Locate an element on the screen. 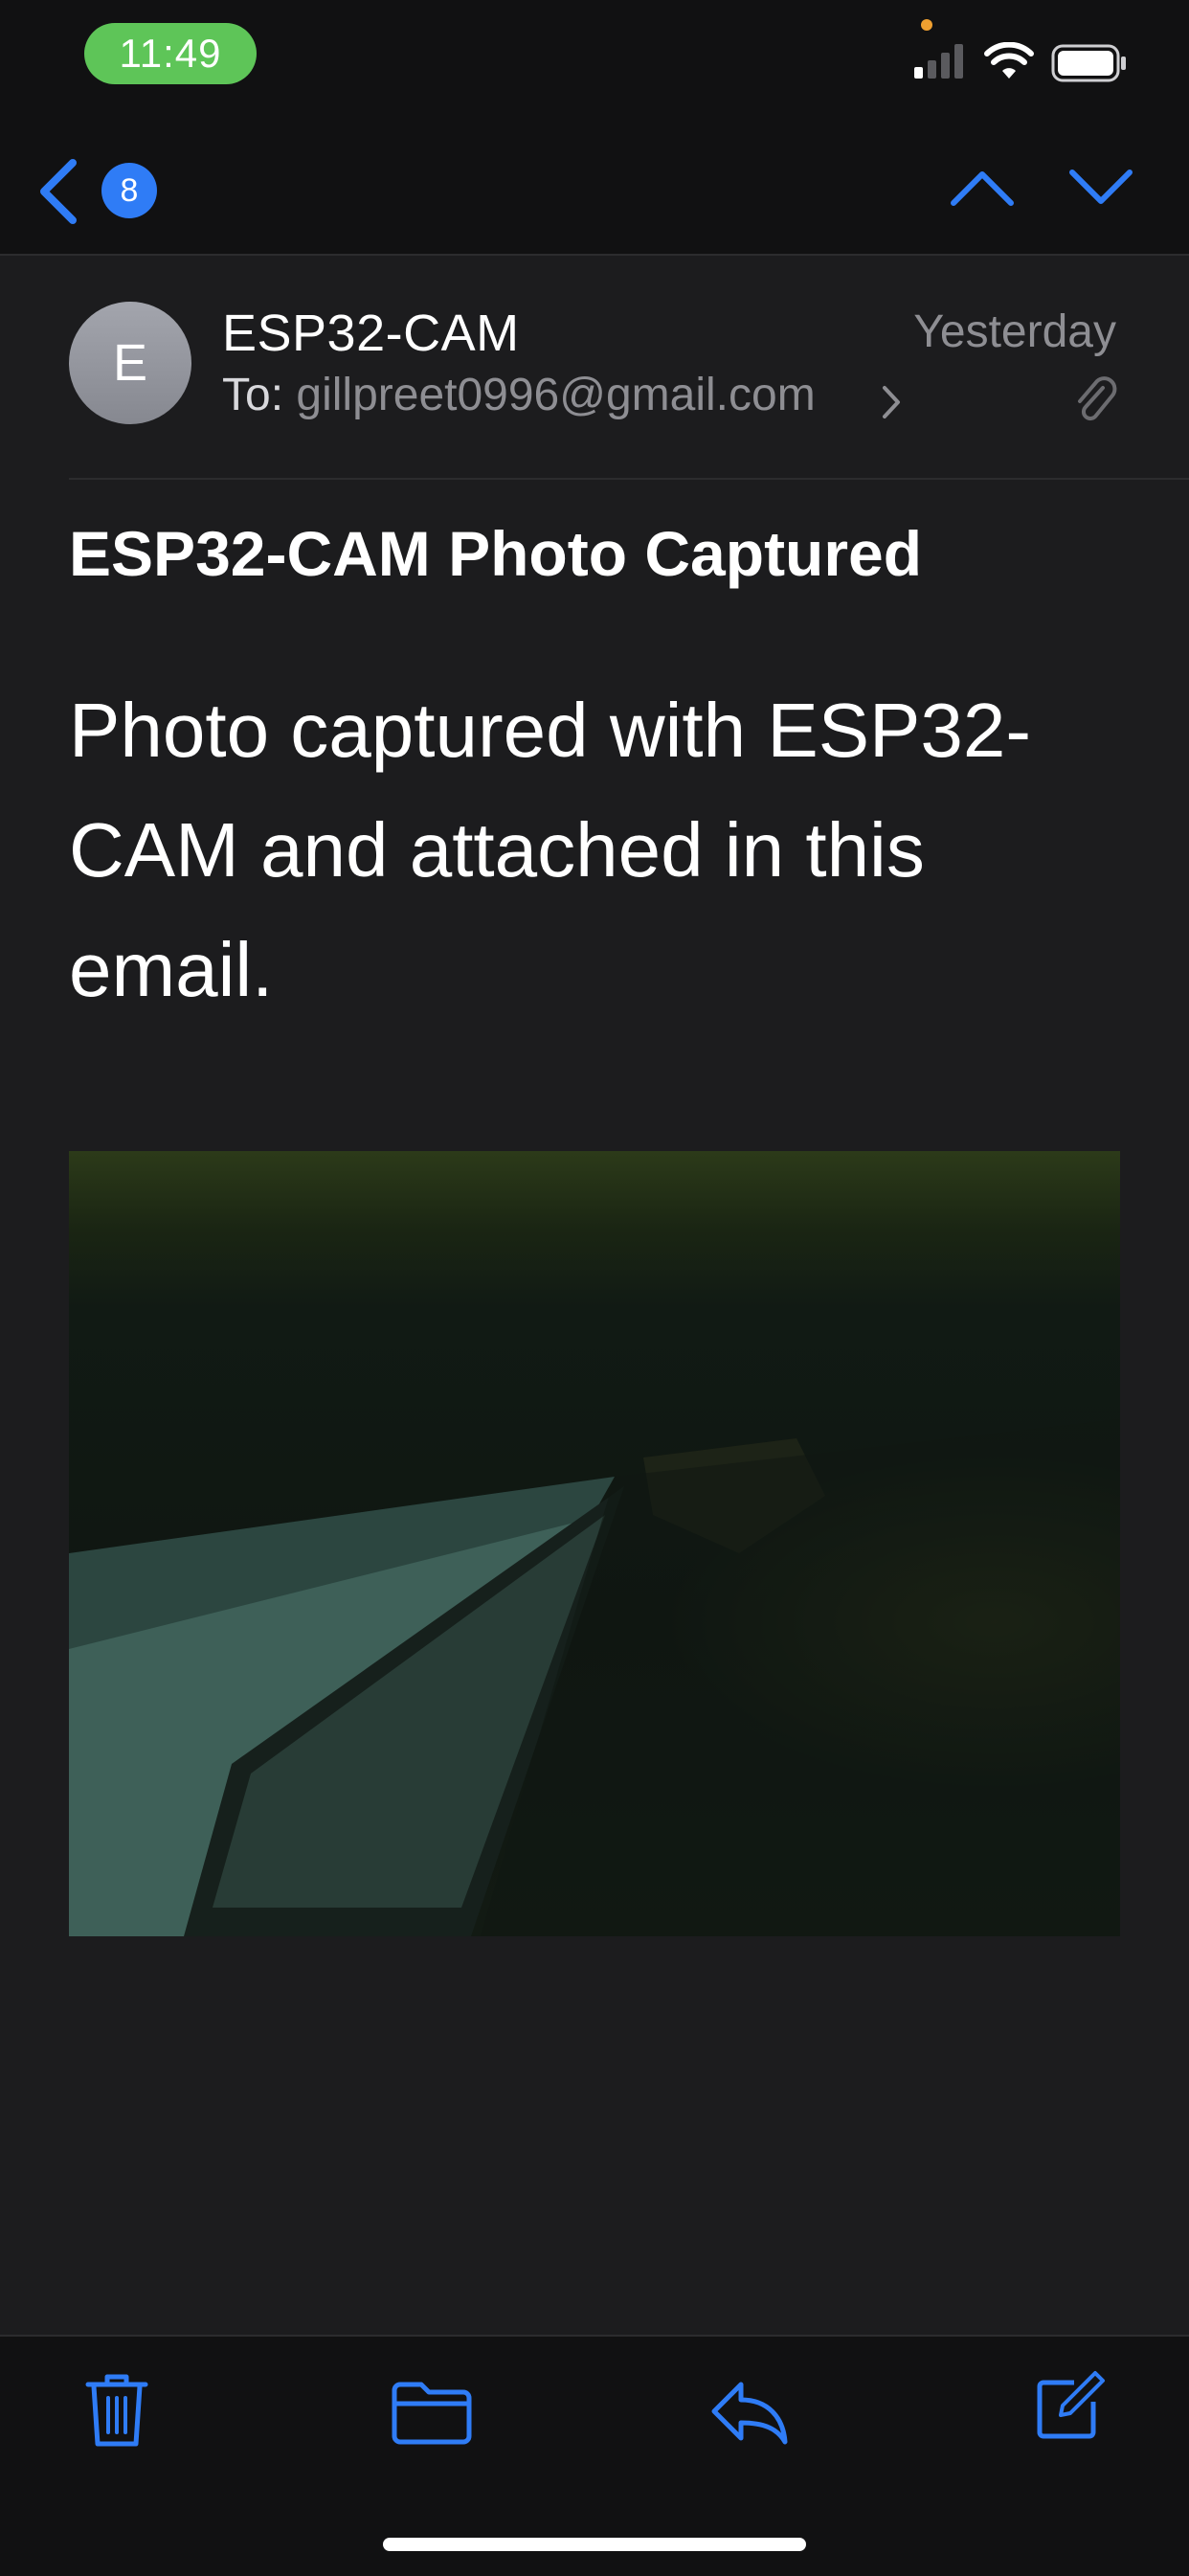  chevron-right-icon is located at coordinates (891, 402).